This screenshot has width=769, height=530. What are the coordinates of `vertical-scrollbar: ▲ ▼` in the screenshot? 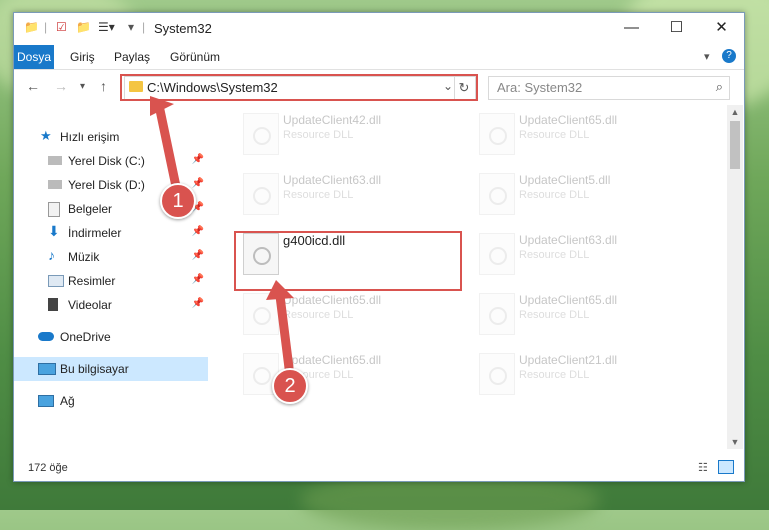 It's located at (735, 277).